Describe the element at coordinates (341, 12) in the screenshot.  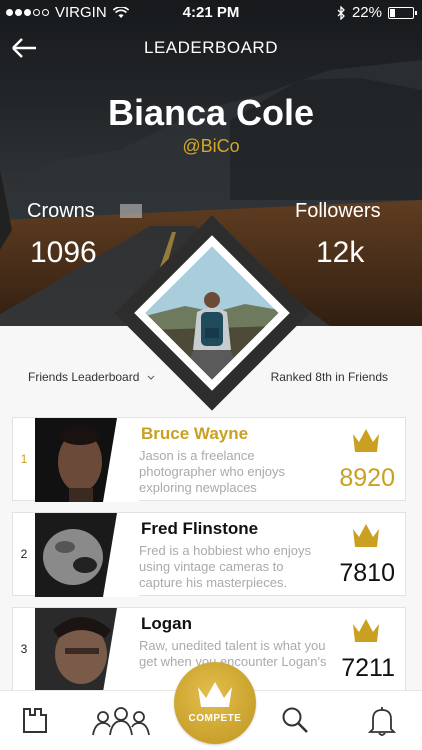
I see `bluetooth-icon` at that location.